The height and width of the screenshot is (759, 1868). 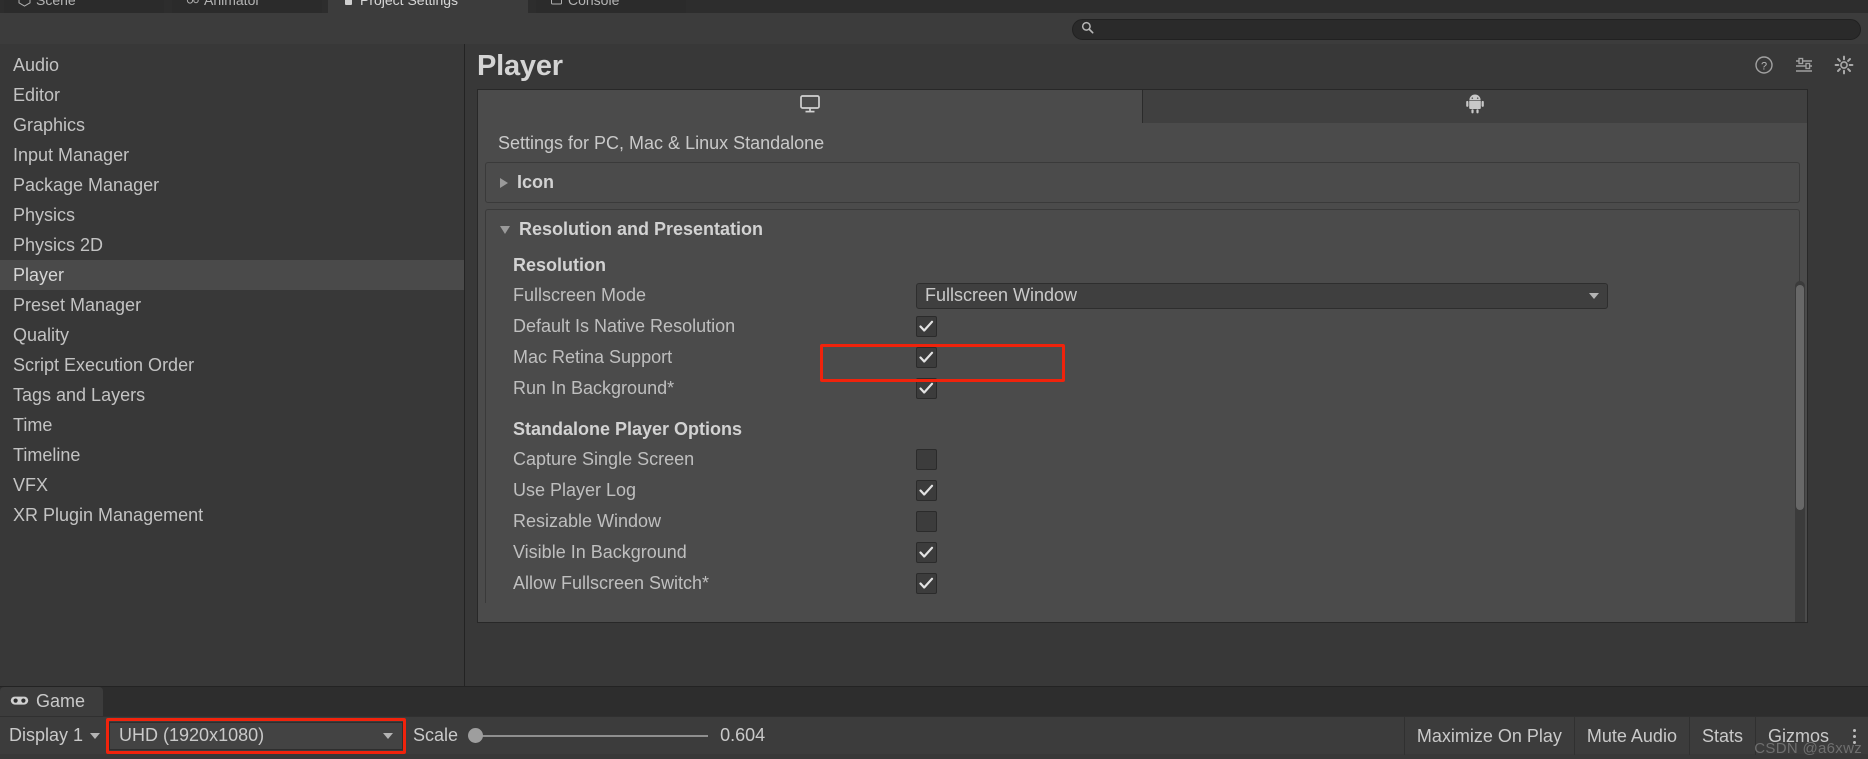 What do you see at coordinates (46, 735) in the screenshot?
I see `display-dropdown-value: Display 1` at bounding box center [46, 735].